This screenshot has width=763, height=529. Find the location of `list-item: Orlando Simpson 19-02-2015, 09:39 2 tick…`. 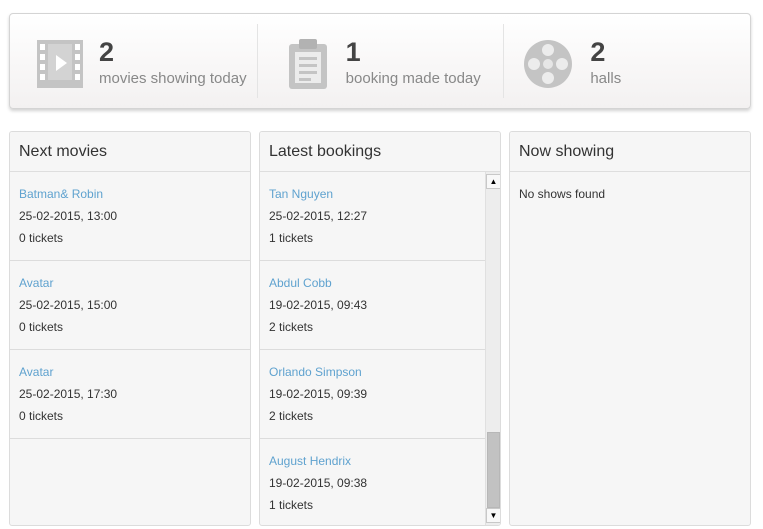

list-item: Orlando Simpson 19-02-2015, 09:39 2 tick… is located at coordinates (372, 394).